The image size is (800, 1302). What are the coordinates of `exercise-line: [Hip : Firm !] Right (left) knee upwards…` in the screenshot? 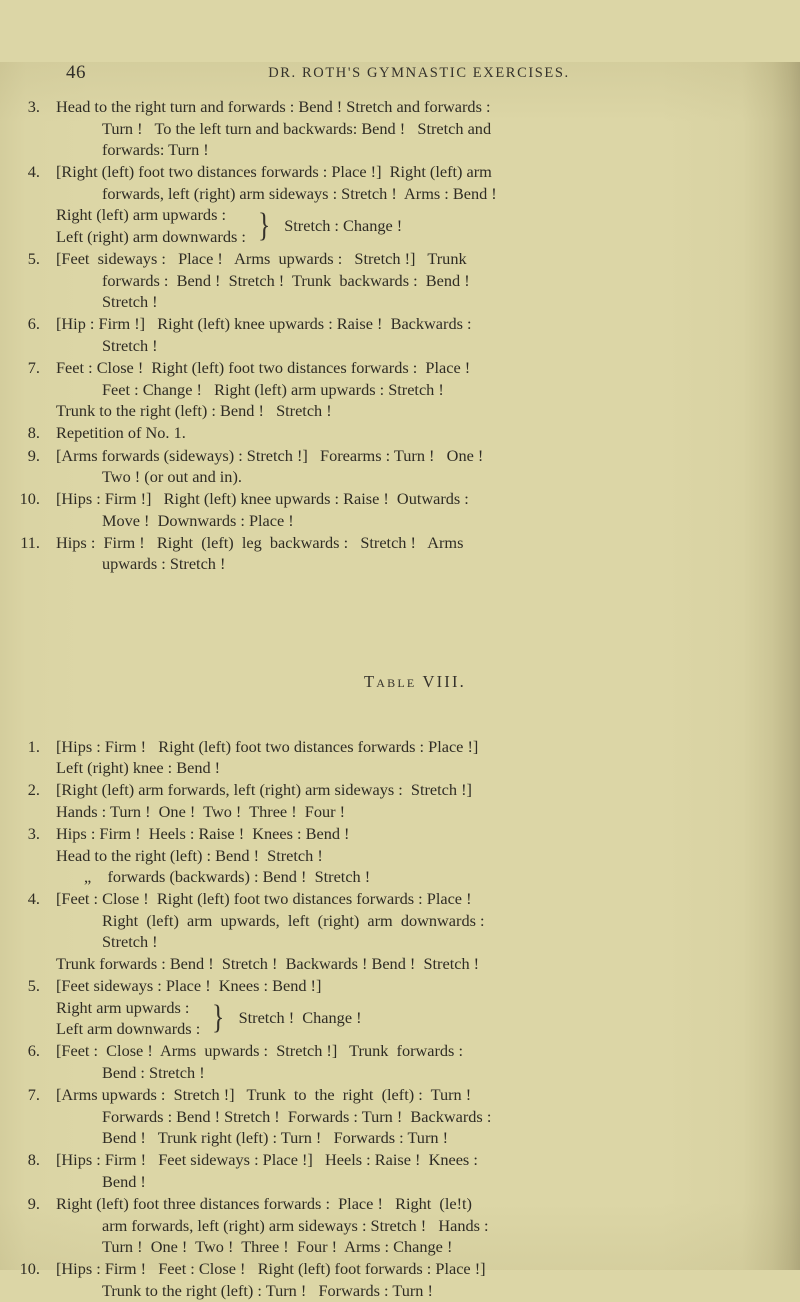 It's located at (264, 324).